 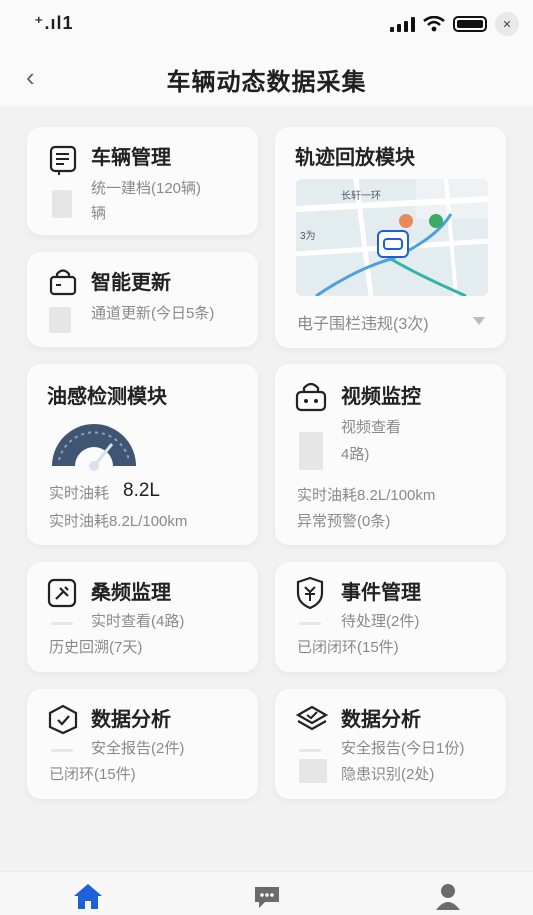 What do you see at coordinates (267, 897) in the screenshot?
I see `chat-icon` at bounding box center [267, 897].